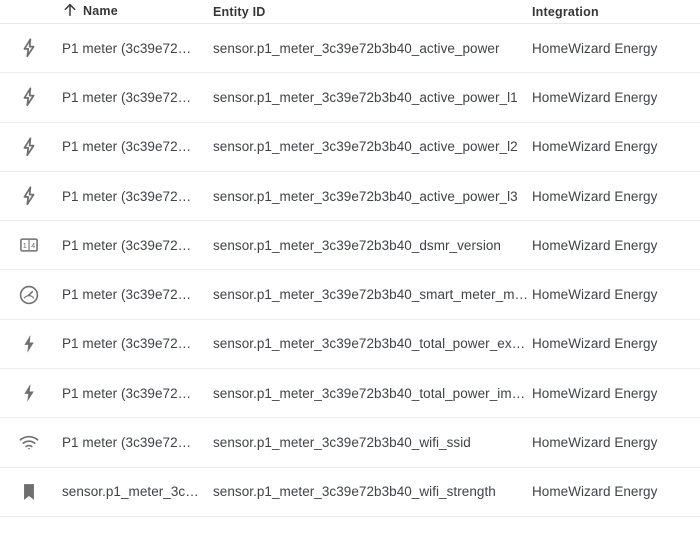  I want to click on table-header-row: Name Entity ID Integration, so click(350, 12).